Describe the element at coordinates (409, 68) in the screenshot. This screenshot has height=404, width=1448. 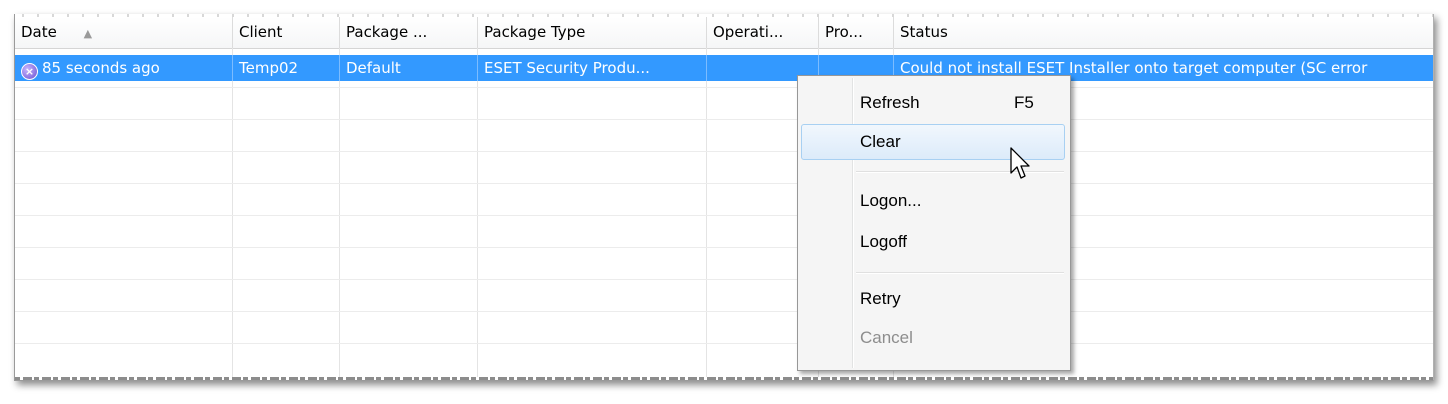
I see `cell-package: Default` at that location.